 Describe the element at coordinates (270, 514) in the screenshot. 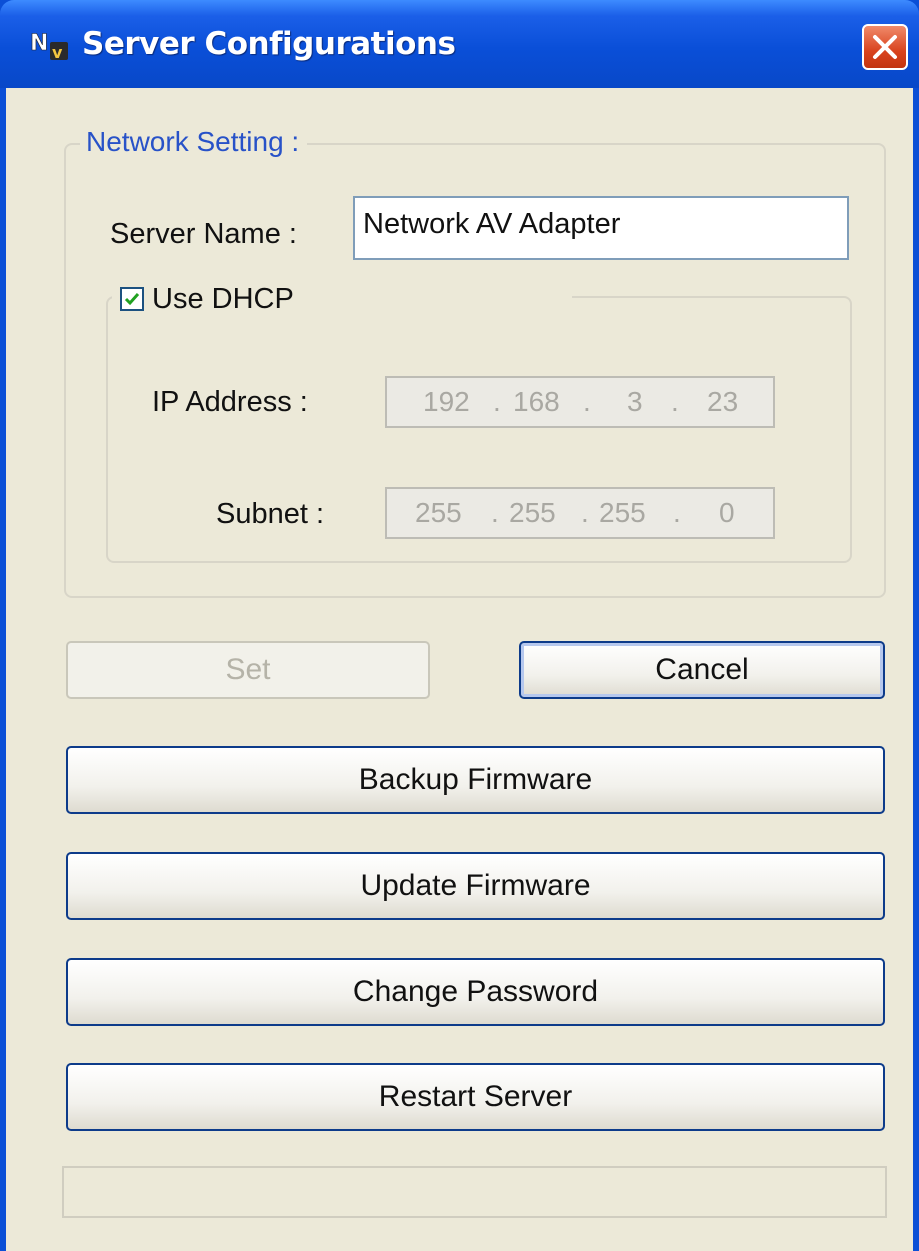

I see `subnet-label: Subnet :` at that location.